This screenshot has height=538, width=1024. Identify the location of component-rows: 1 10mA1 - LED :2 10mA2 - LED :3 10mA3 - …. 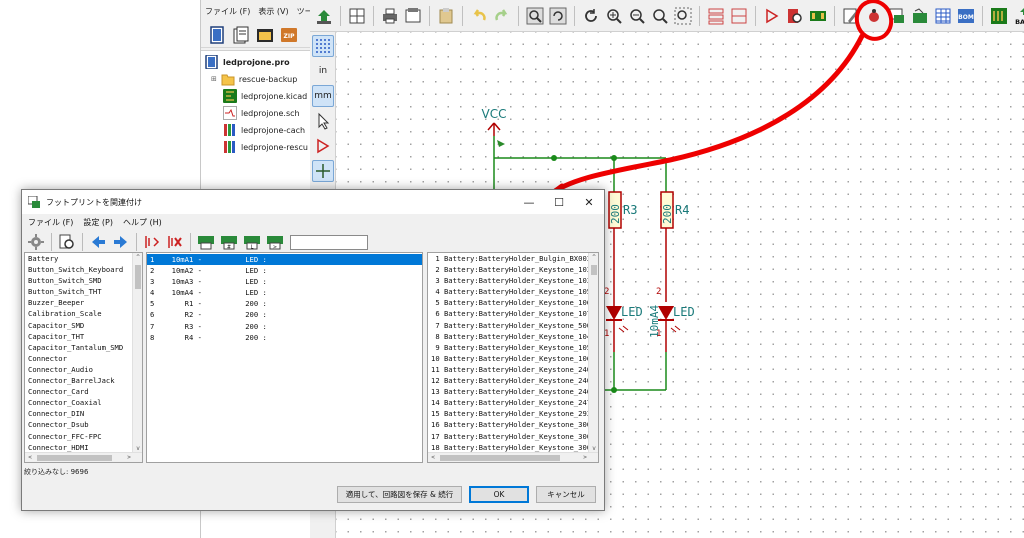
(284, 298).